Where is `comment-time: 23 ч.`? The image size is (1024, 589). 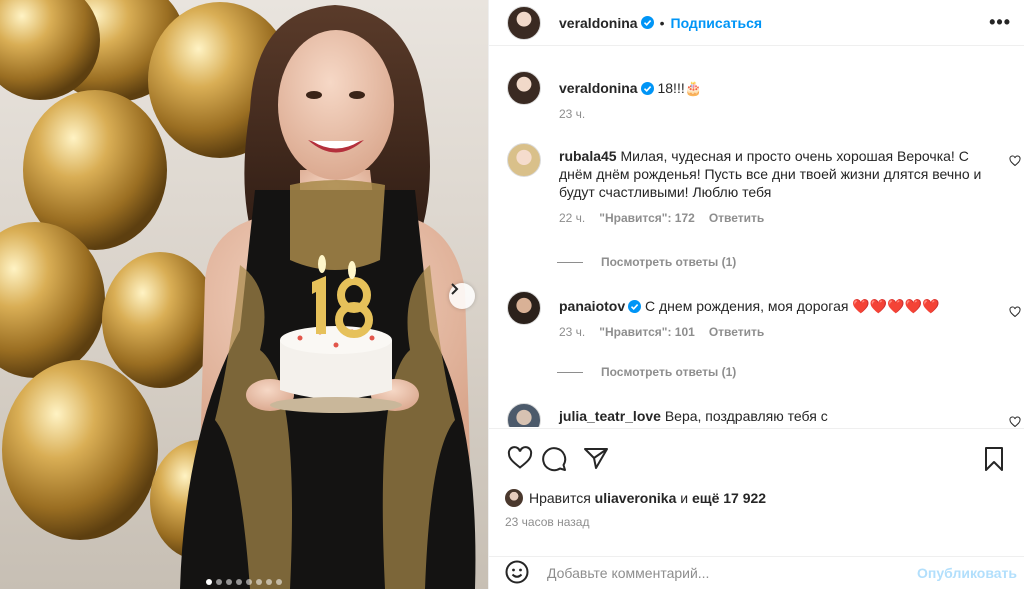 comment-time: 23 ч. is located at coordinates (572, 332).